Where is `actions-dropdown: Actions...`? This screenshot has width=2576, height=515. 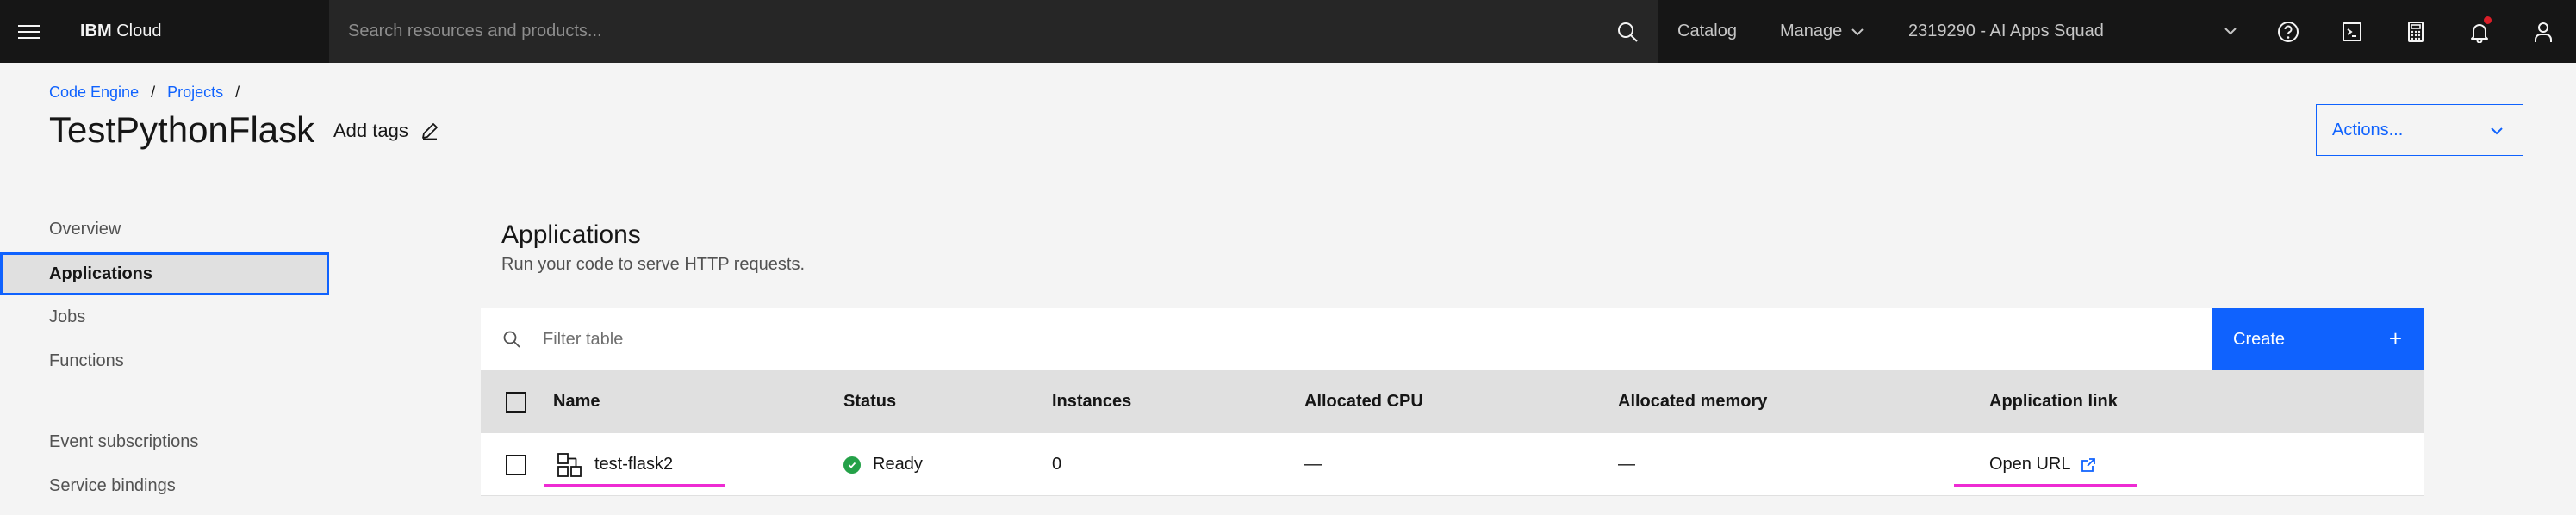
actions-dropdown: Actions... is located at coordinates (2420, 130).